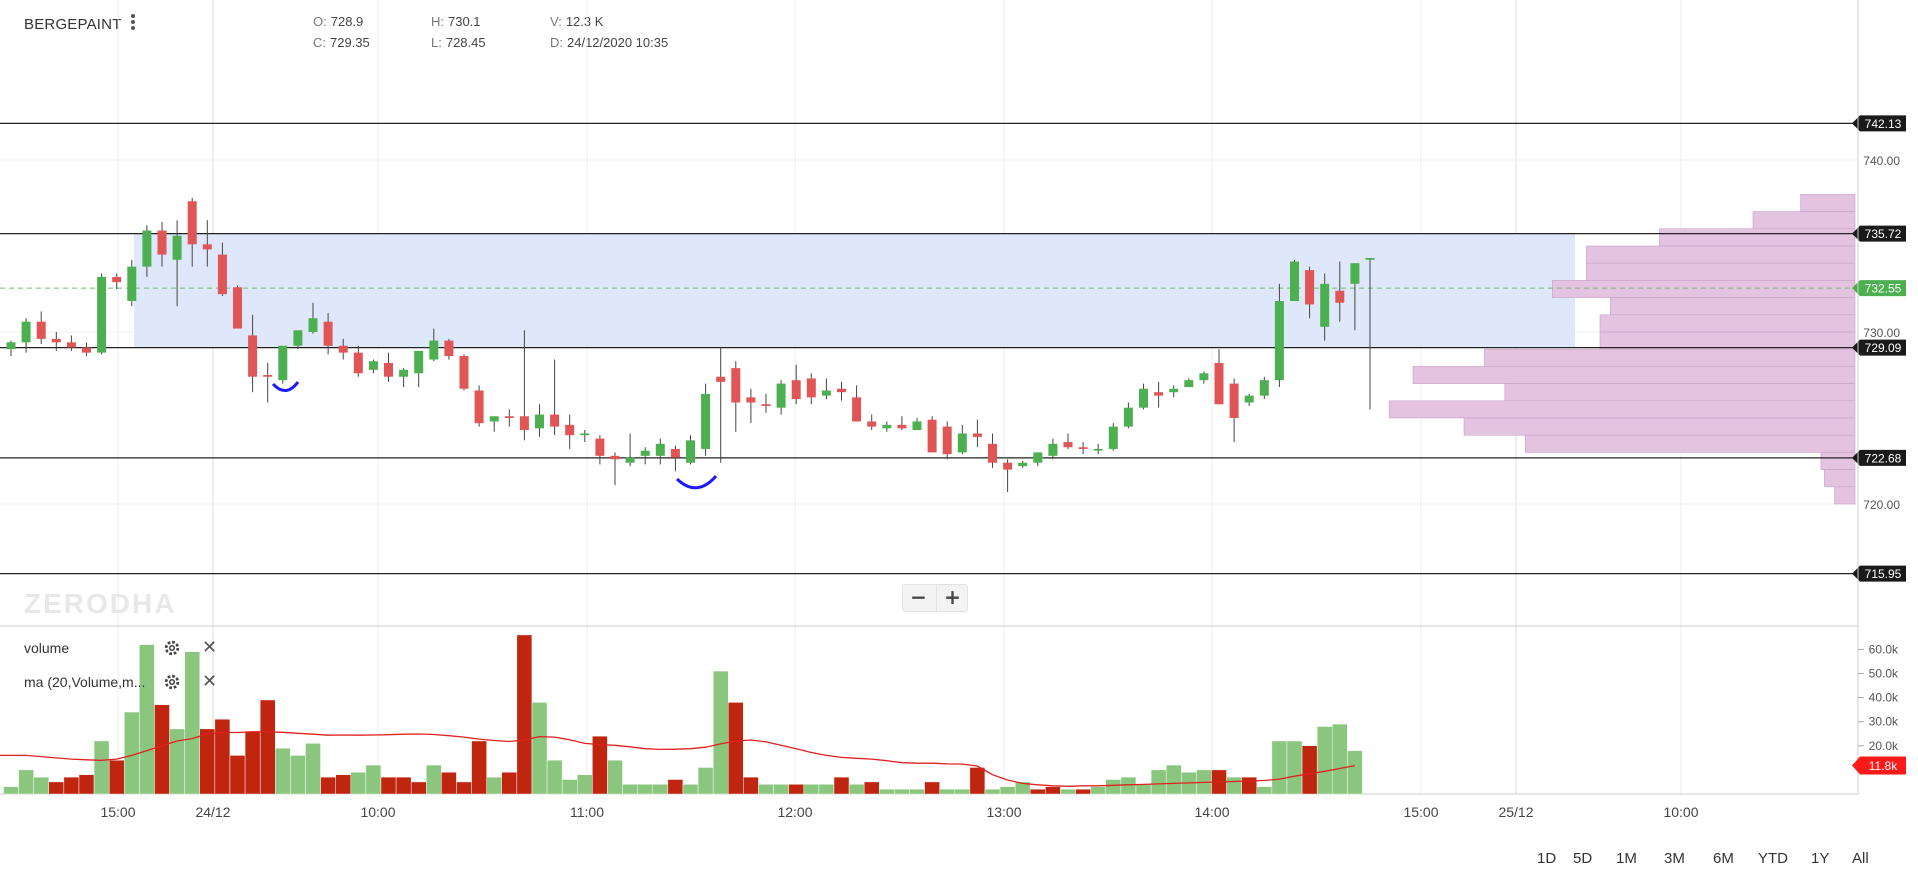 Image resolution: width=1918 pixels, height=886 pixels. I want to click on timeframe-all: All, so click(1860, 858).